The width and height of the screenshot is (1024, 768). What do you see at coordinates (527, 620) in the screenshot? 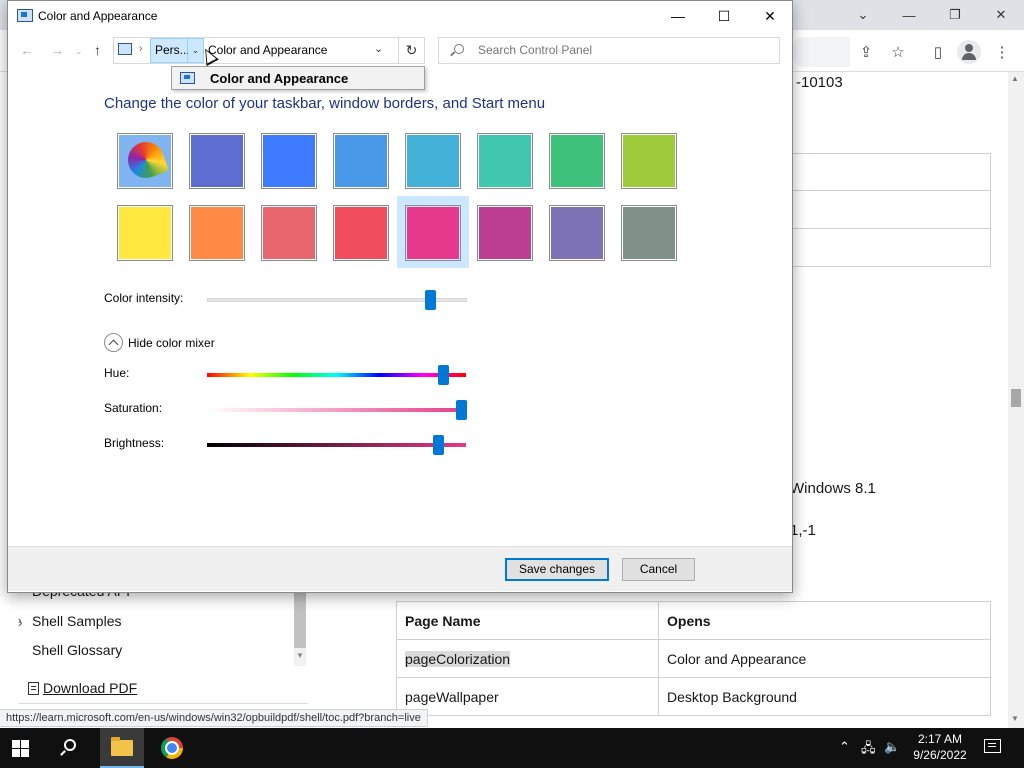
I see `column-header: Page Name` at bounding box center [527, 620].